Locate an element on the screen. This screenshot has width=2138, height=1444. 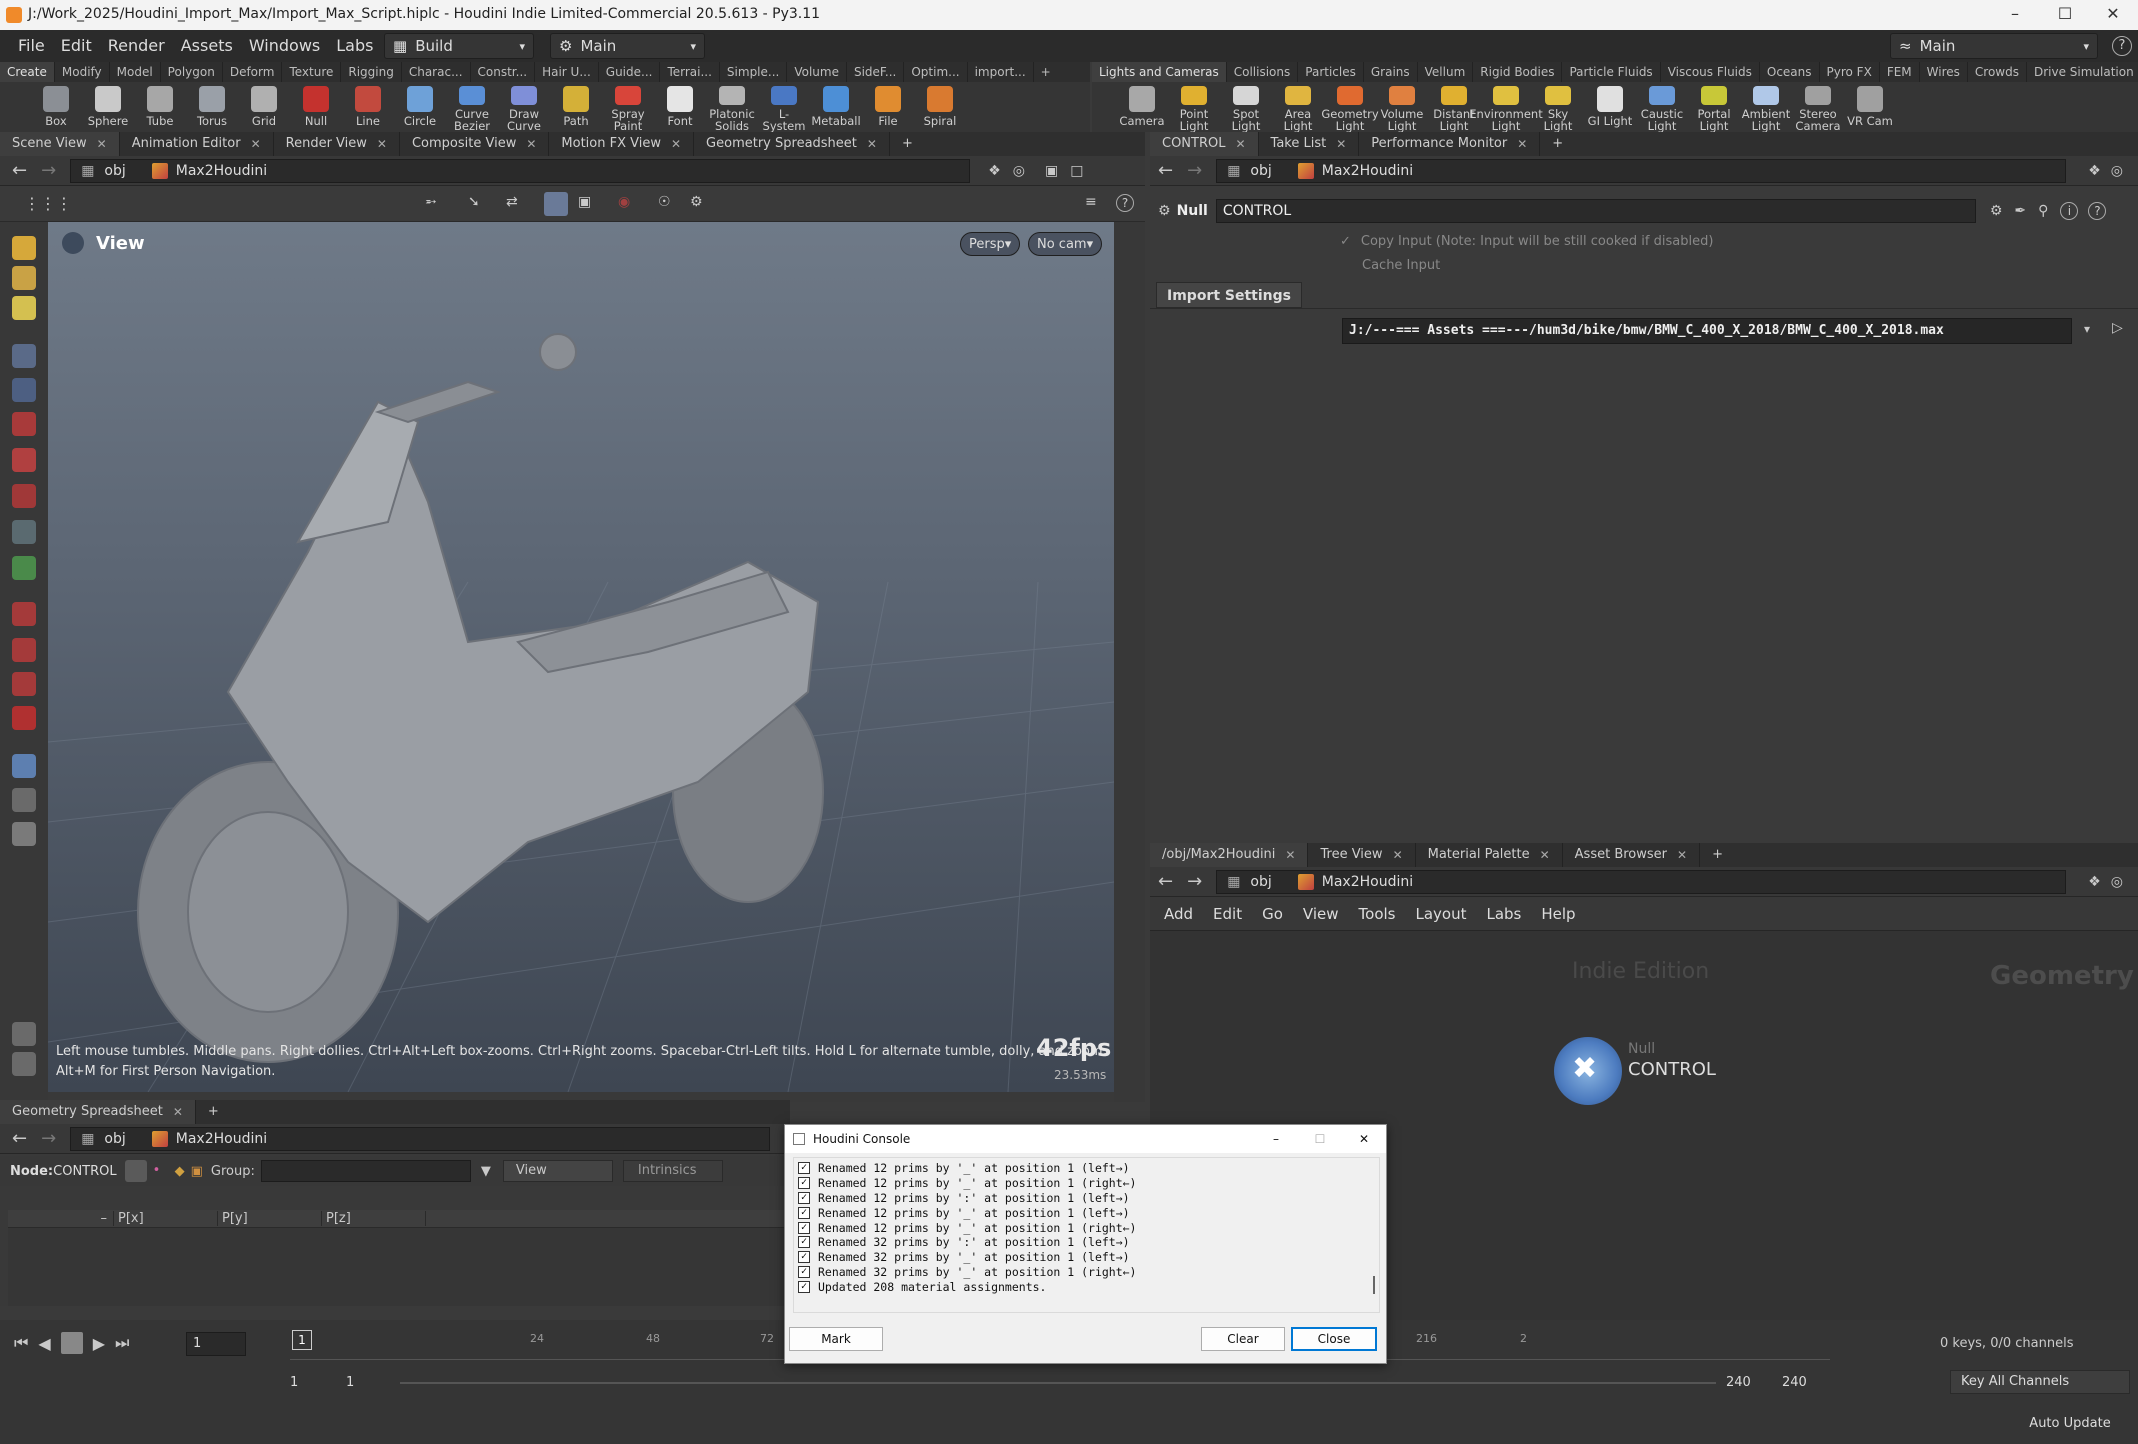
menu-item-edit: Edit is located at coordinates (76, 46).